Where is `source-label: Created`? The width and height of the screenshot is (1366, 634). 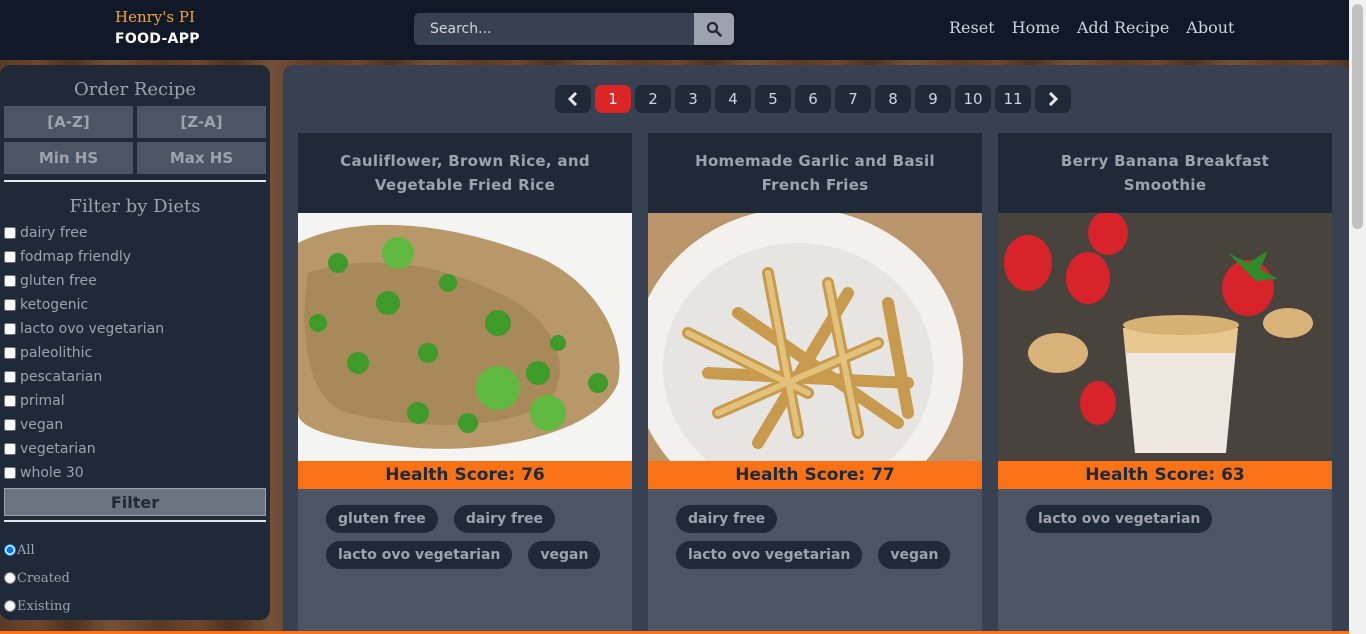
source-label: Created is located at coordinates (43, 578).